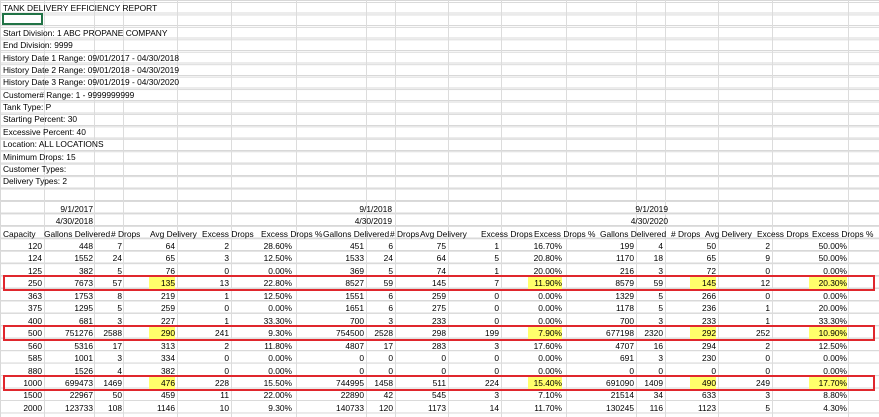 The width and height of the screenshot is (879, 417). I want to click on table-cell: 123733, so click(68, 408).